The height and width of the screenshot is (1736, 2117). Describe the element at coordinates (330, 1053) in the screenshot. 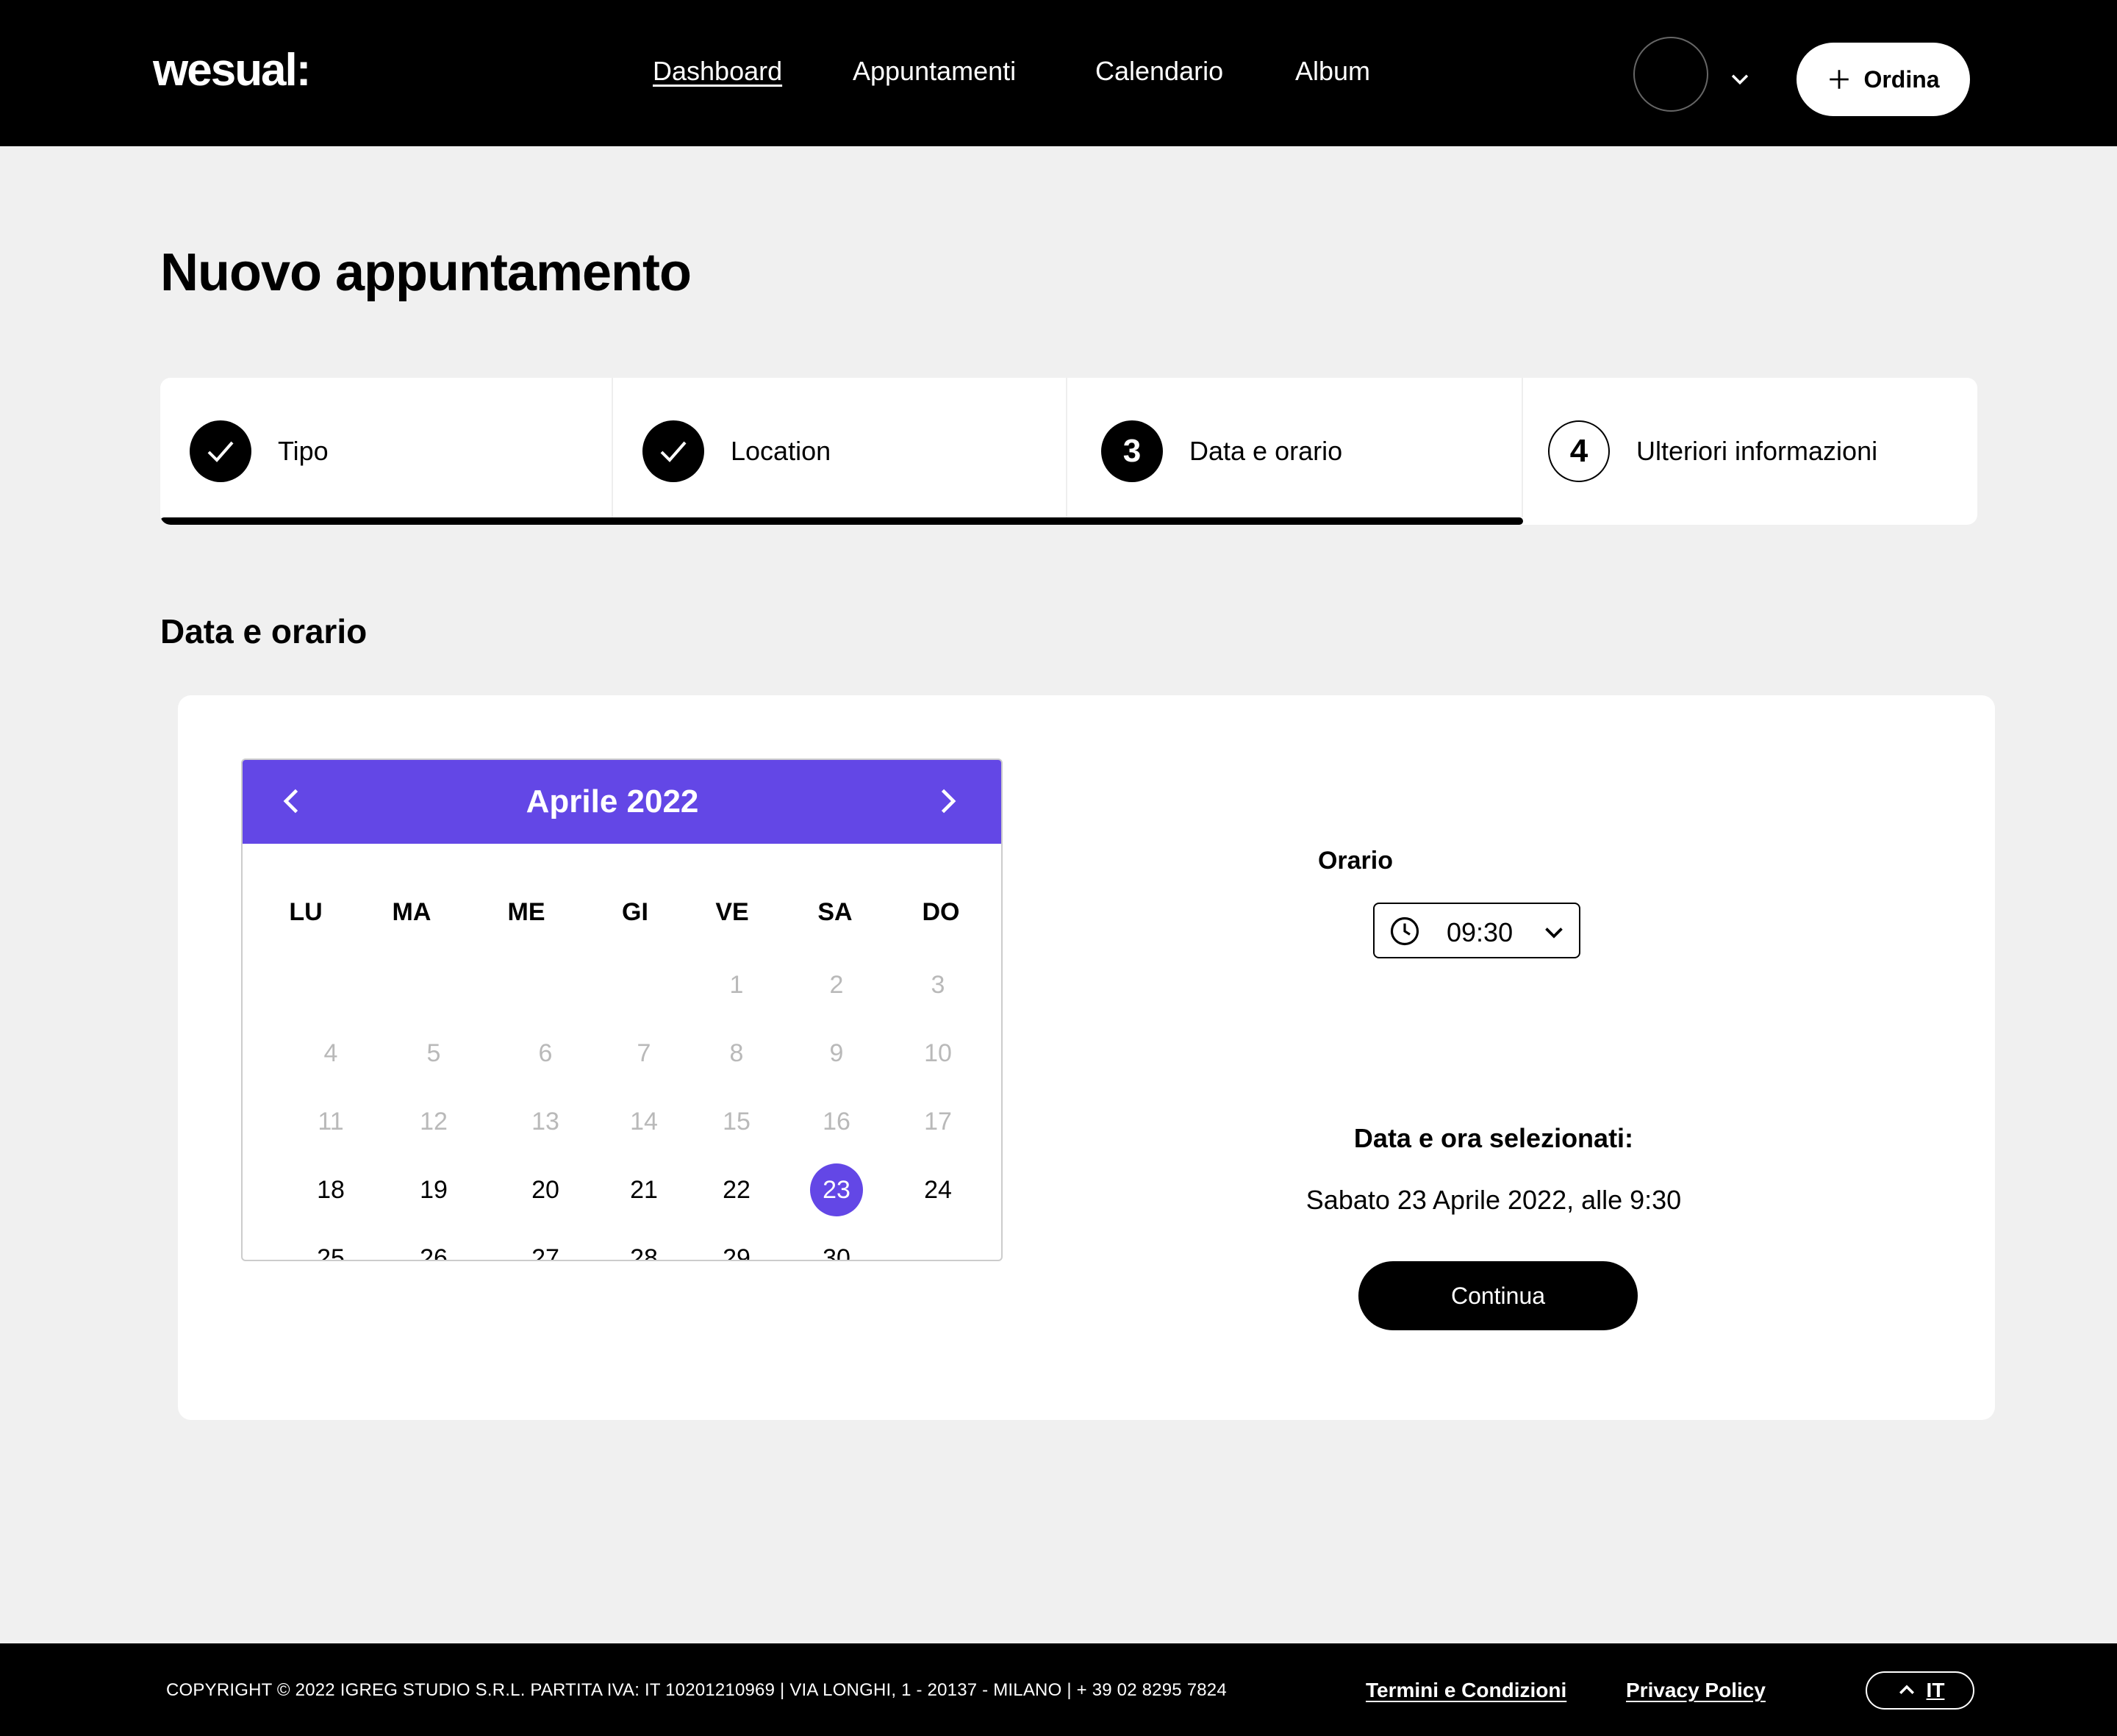

I see `calendar-day: 4` at that location.